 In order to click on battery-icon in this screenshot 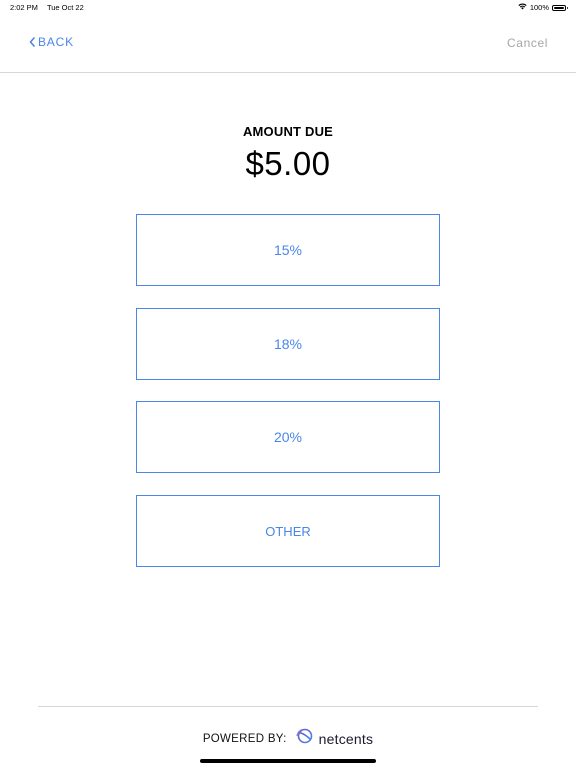, I will do `click(560, 7)`.